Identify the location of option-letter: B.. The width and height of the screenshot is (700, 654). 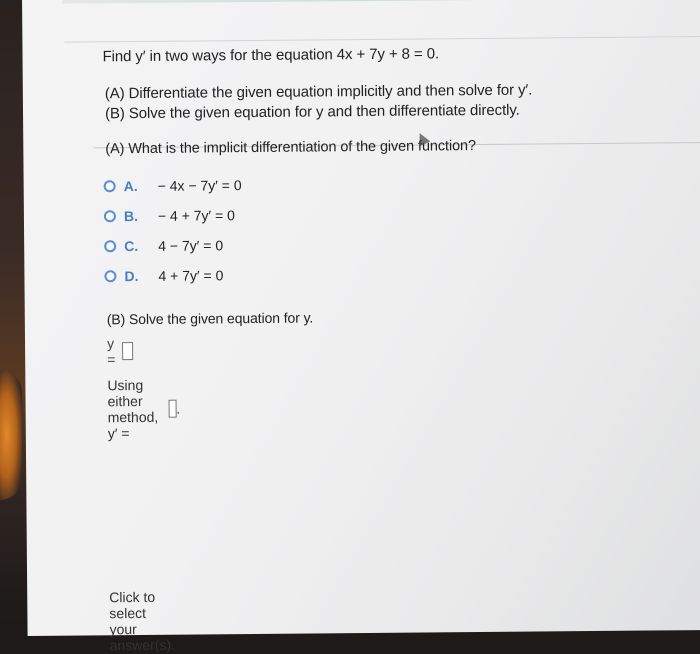
(130, 216).